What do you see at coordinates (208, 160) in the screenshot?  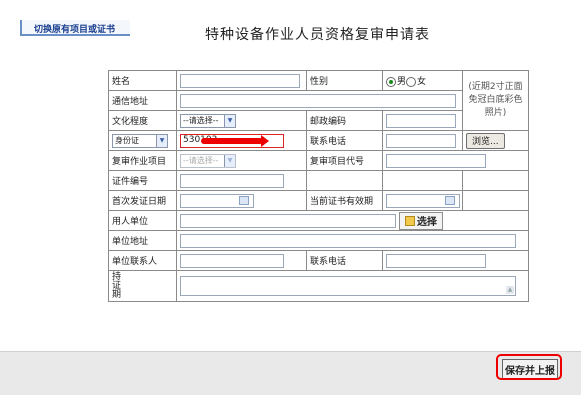 I see `review-item-select: --请选择-- ▼` at bounding box center [208, 160].